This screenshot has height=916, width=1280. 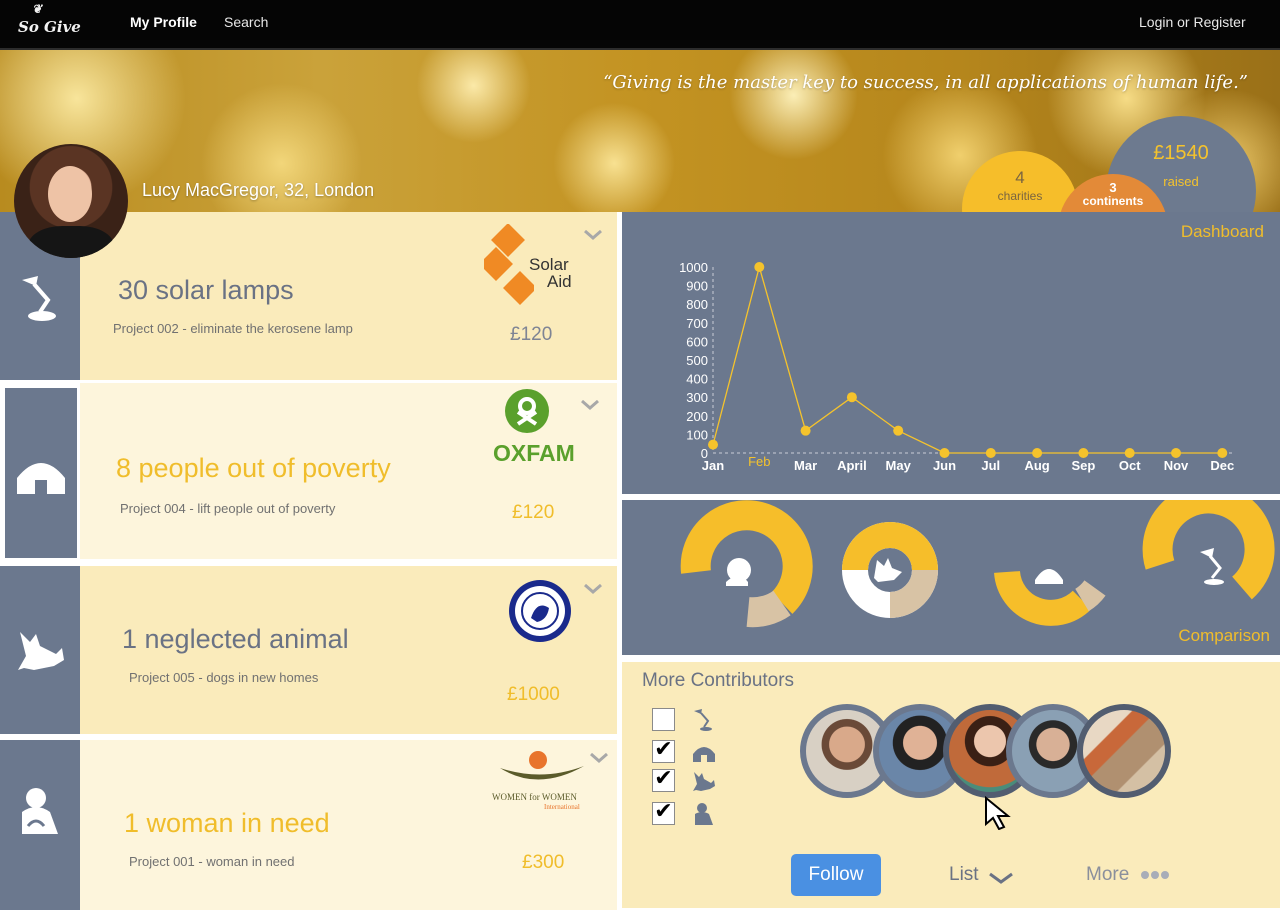 I want to click on x-tick-label: Aug, so click(x=1036, y=465).